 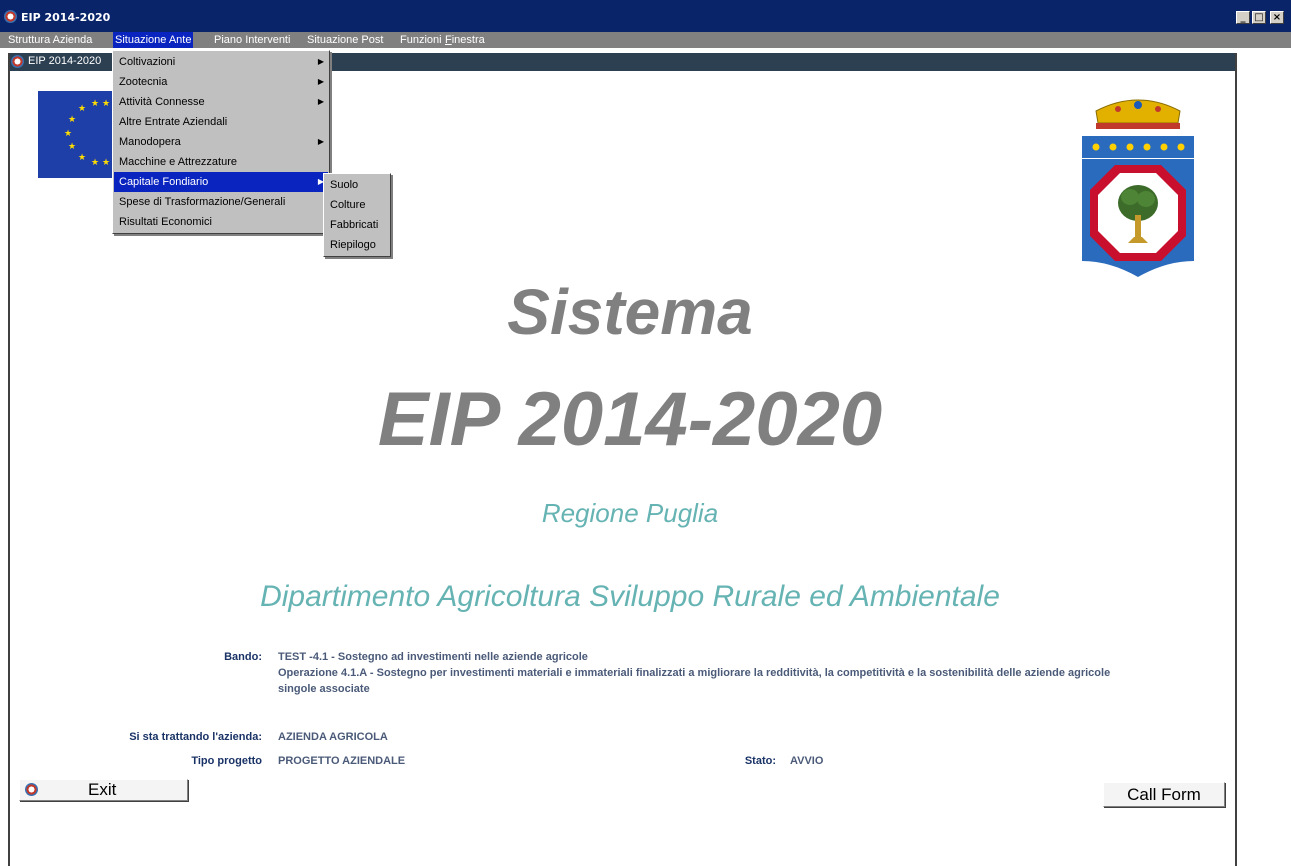 I want to click on stato-label: Stato:, so click(x=760, y=761).